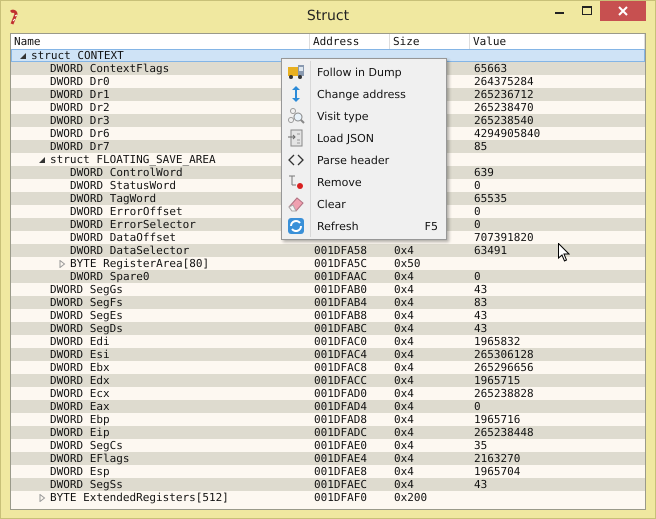  I want to click on table-cell: 4294905840, so click(507, 133).